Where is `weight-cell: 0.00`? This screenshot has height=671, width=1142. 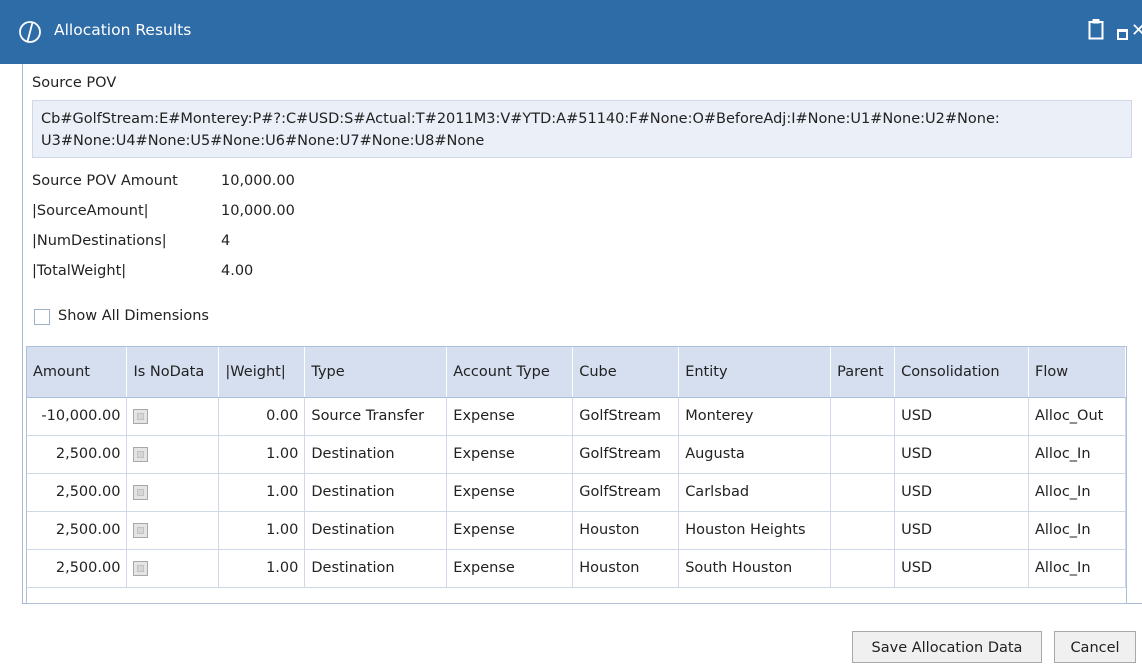 weight-cell: 0.00 is located at coordinates (262, 416).